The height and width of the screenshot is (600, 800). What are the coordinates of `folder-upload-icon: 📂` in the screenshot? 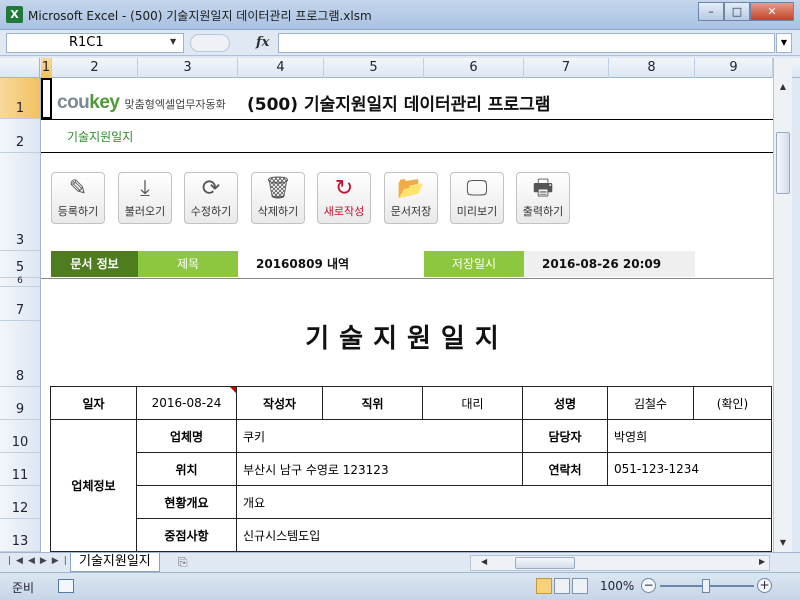 It's located at (411, 188).